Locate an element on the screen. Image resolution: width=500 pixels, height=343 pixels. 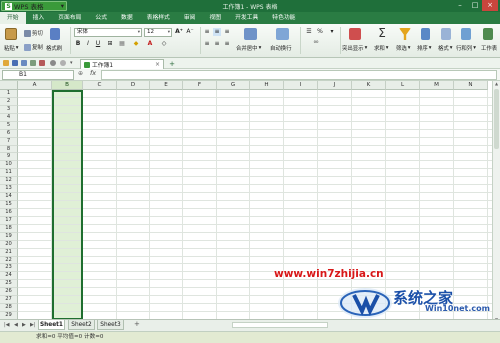
column-header: E is located at coordinates (166, 85).